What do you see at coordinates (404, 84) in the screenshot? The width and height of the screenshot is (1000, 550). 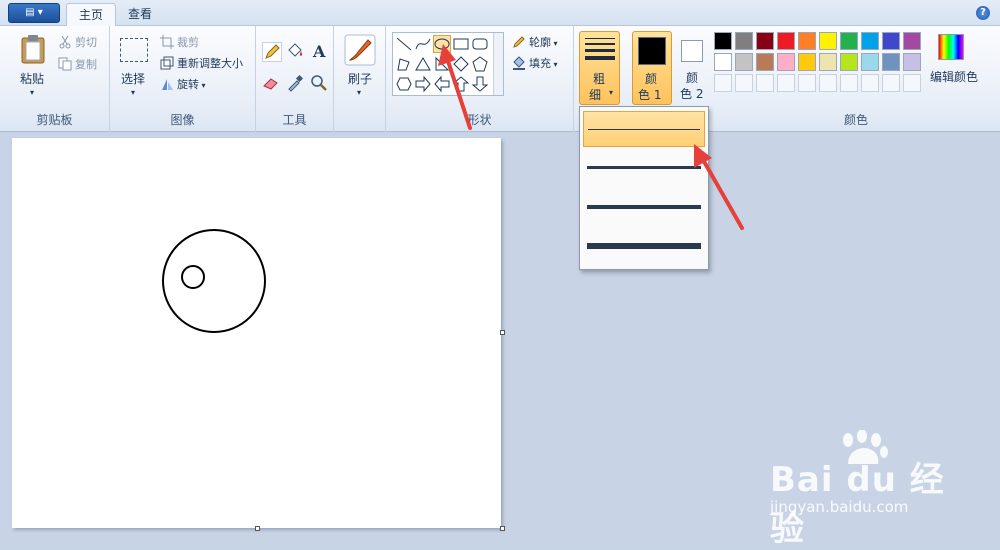 I see `shape-hexagon` at bounding box center [404, 84].